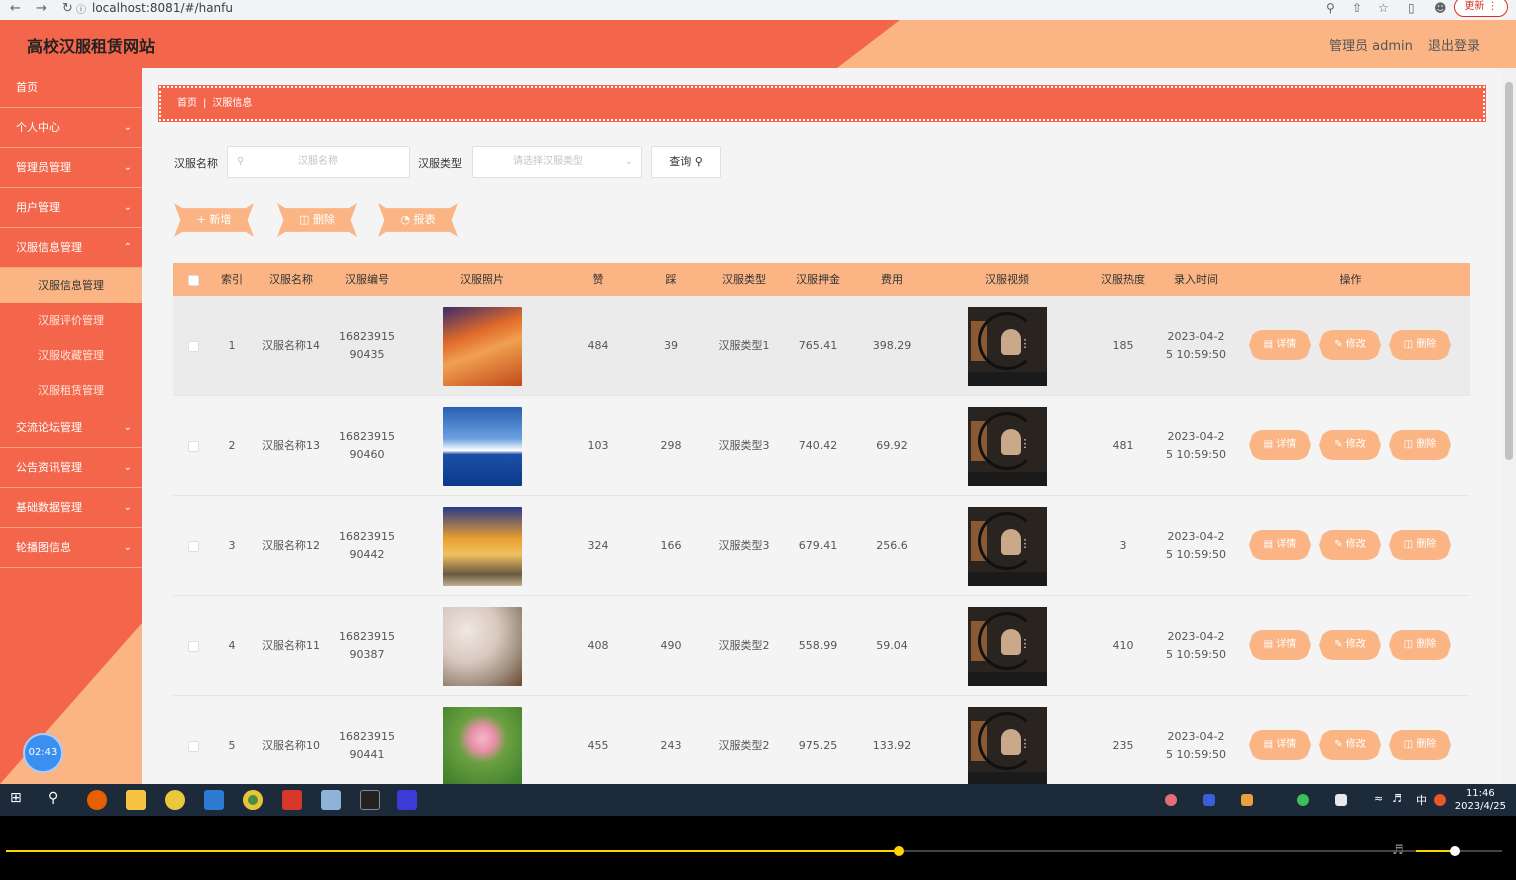  I want to click on sidebar-subitem-hanfu-rental: 汉服租赁管理, so click(71, 390).